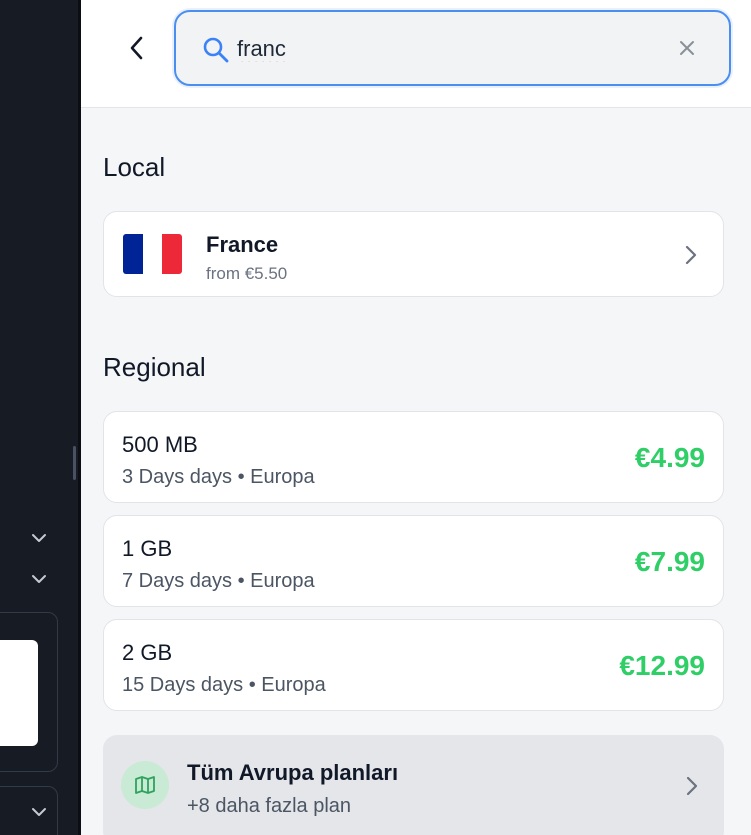 The height and width of the screenshot is (835, 751). I want to click on plan-details: 15 Days days • Europa, so click(224, 685).